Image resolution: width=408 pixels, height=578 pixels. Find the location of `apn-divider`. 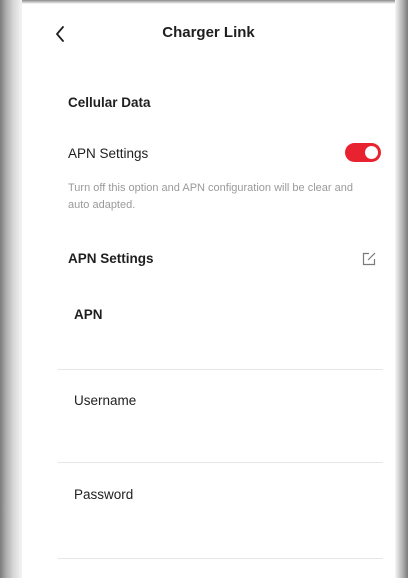

apn-divider is located at coordinates (220, 369).